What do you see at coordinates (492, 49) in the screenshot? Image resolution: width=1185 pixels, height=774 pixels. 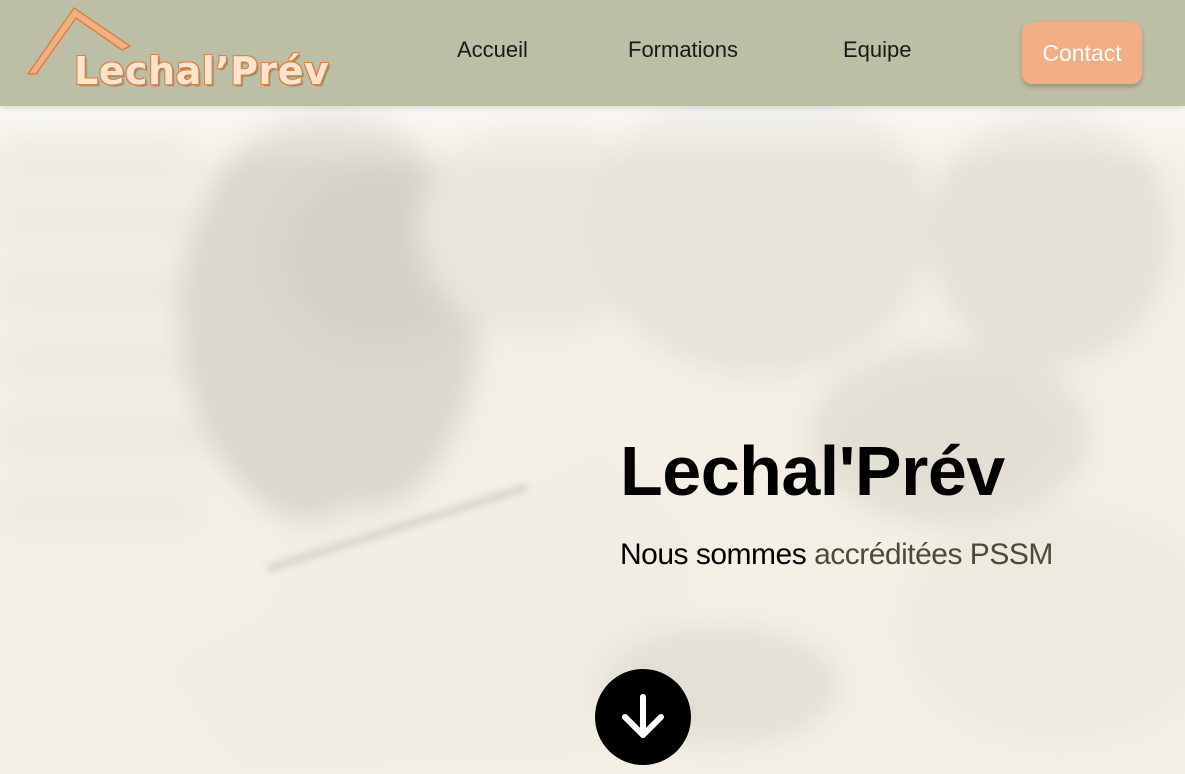 I see `nav-link-accueil: Accueil` at bounding box center [492, 49].